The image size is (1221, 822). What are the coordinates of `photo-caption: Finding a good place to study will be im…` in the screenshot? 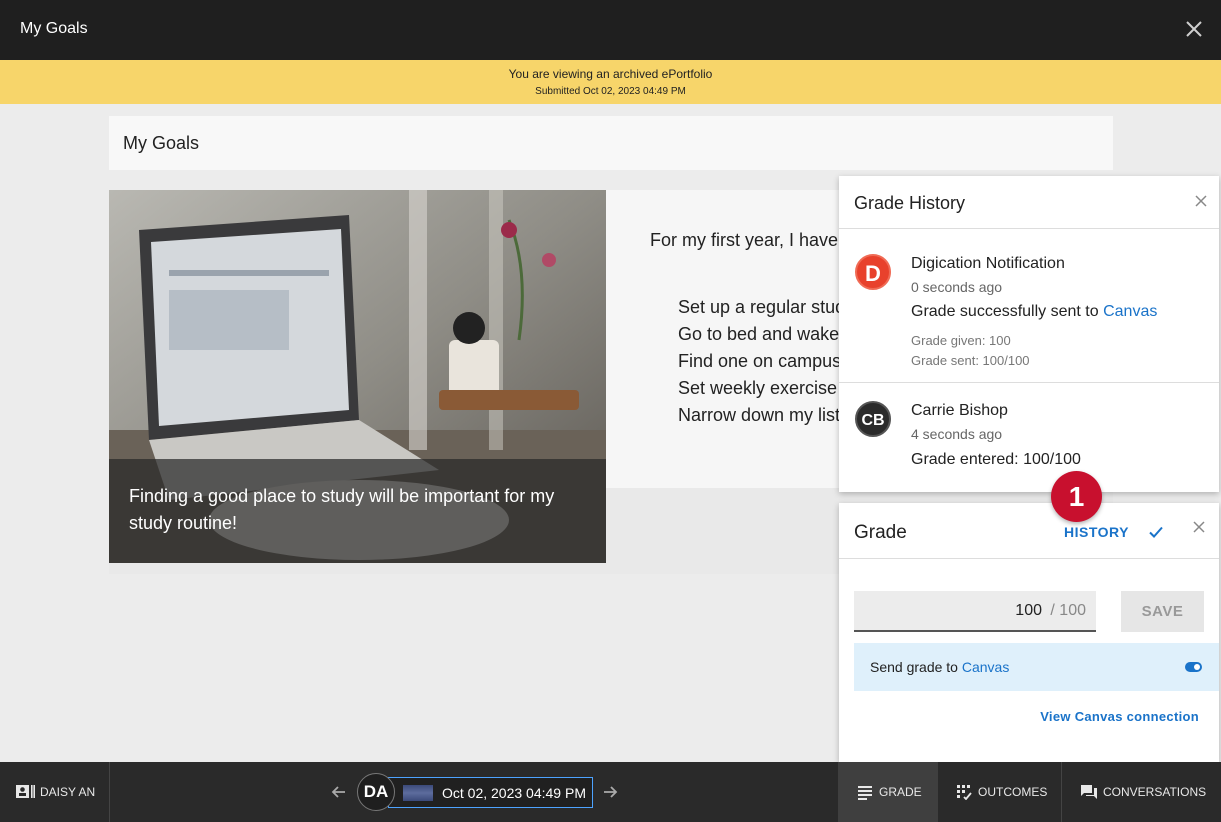 It's located at (357, 511).